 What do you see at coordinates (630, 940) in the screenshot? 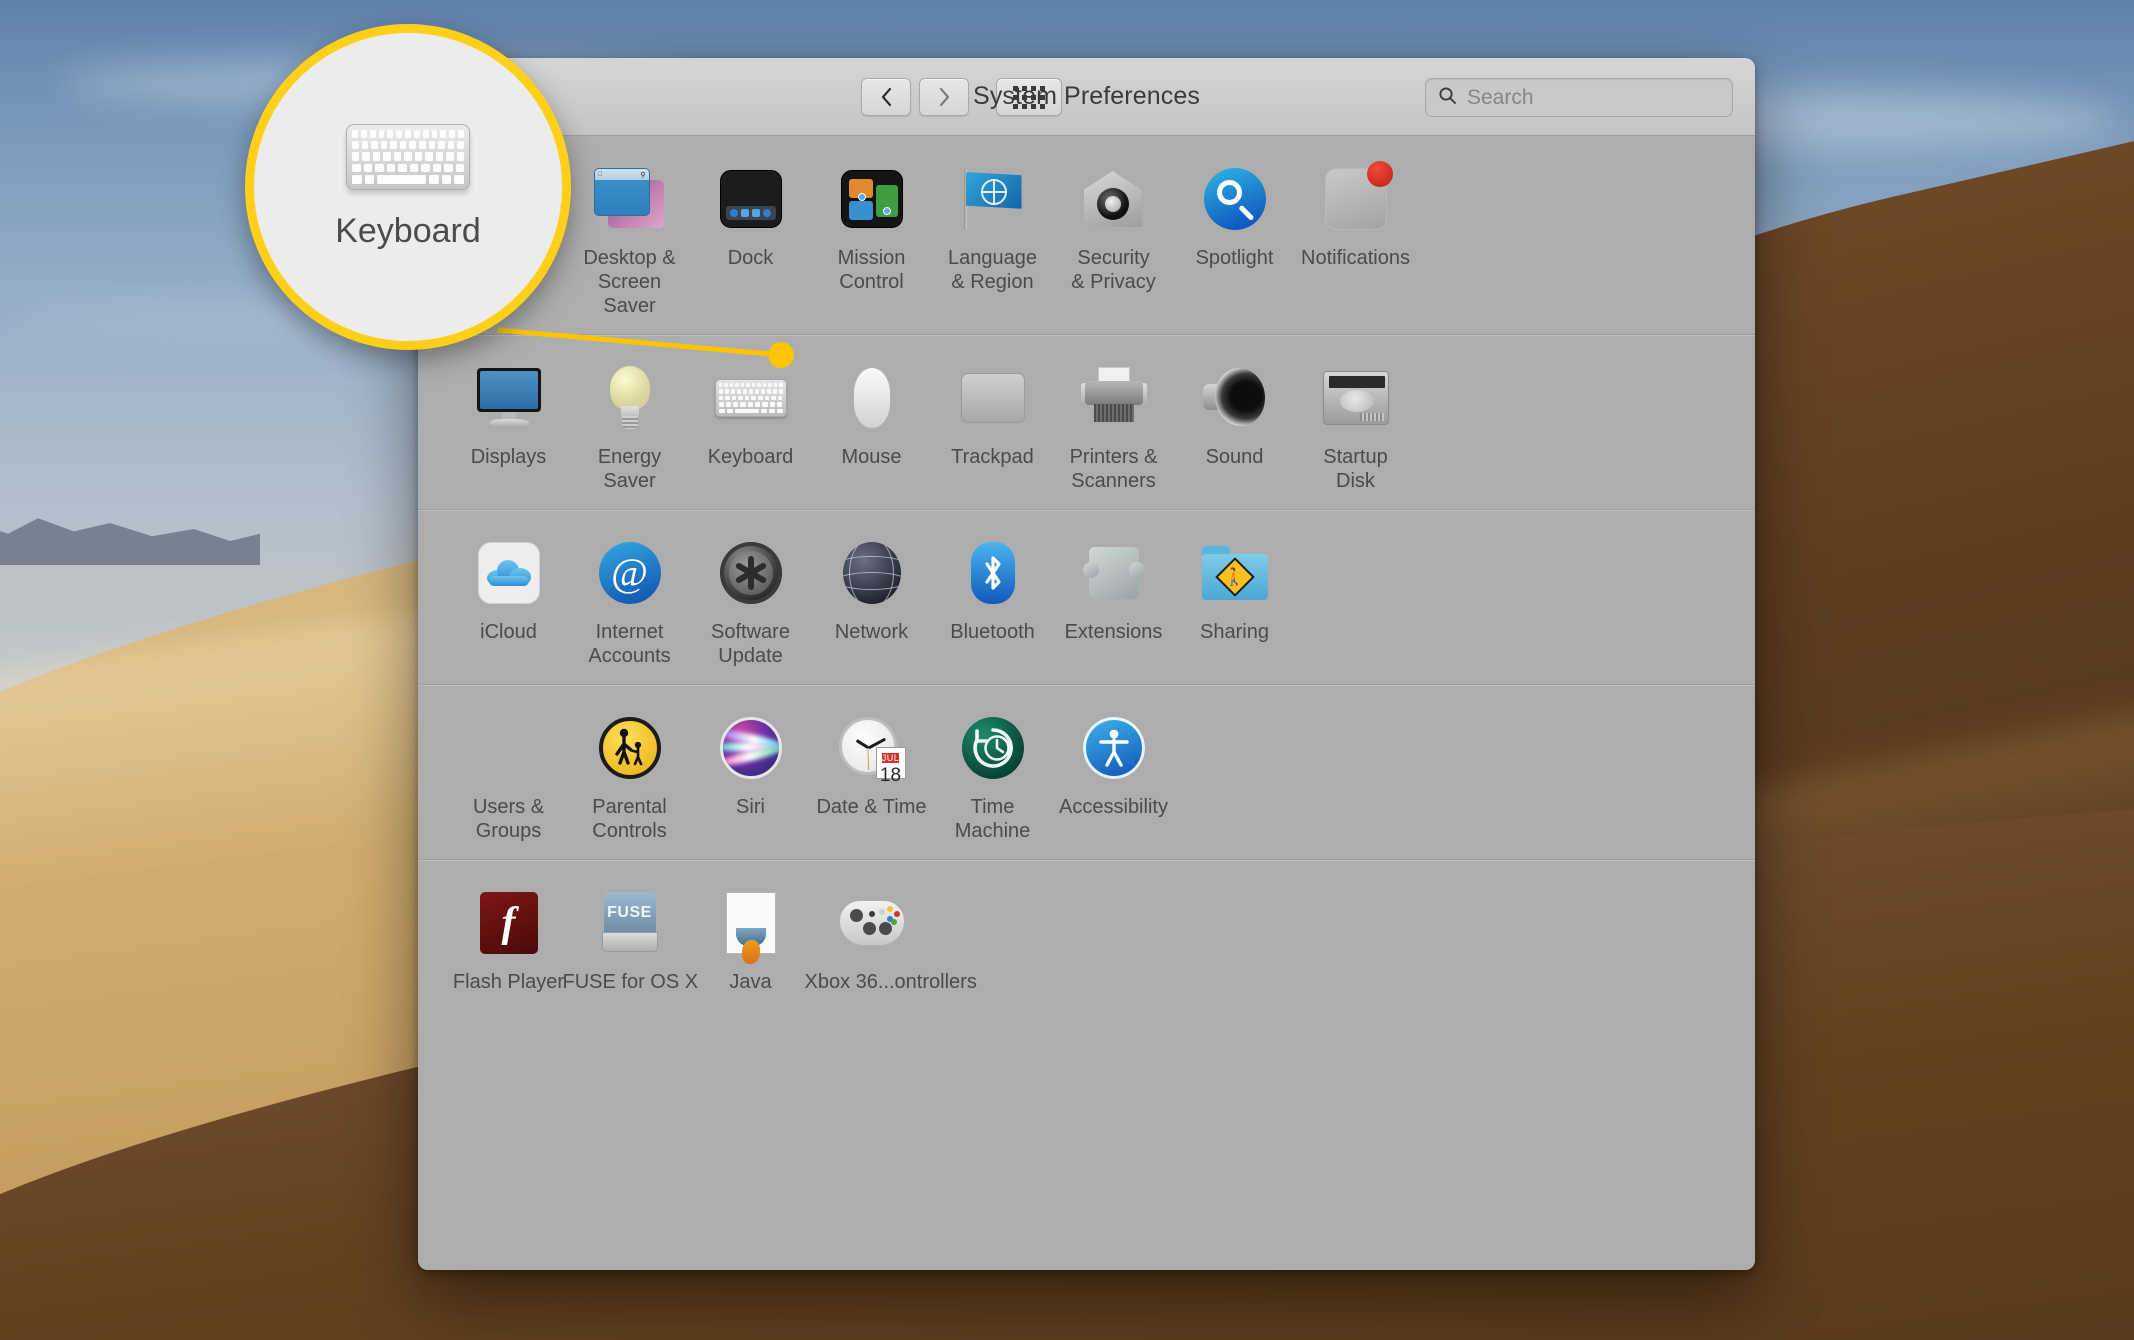
I see `pref-item-fuse: FUSE FUSE for OS X` at bounding box center [630, 940].